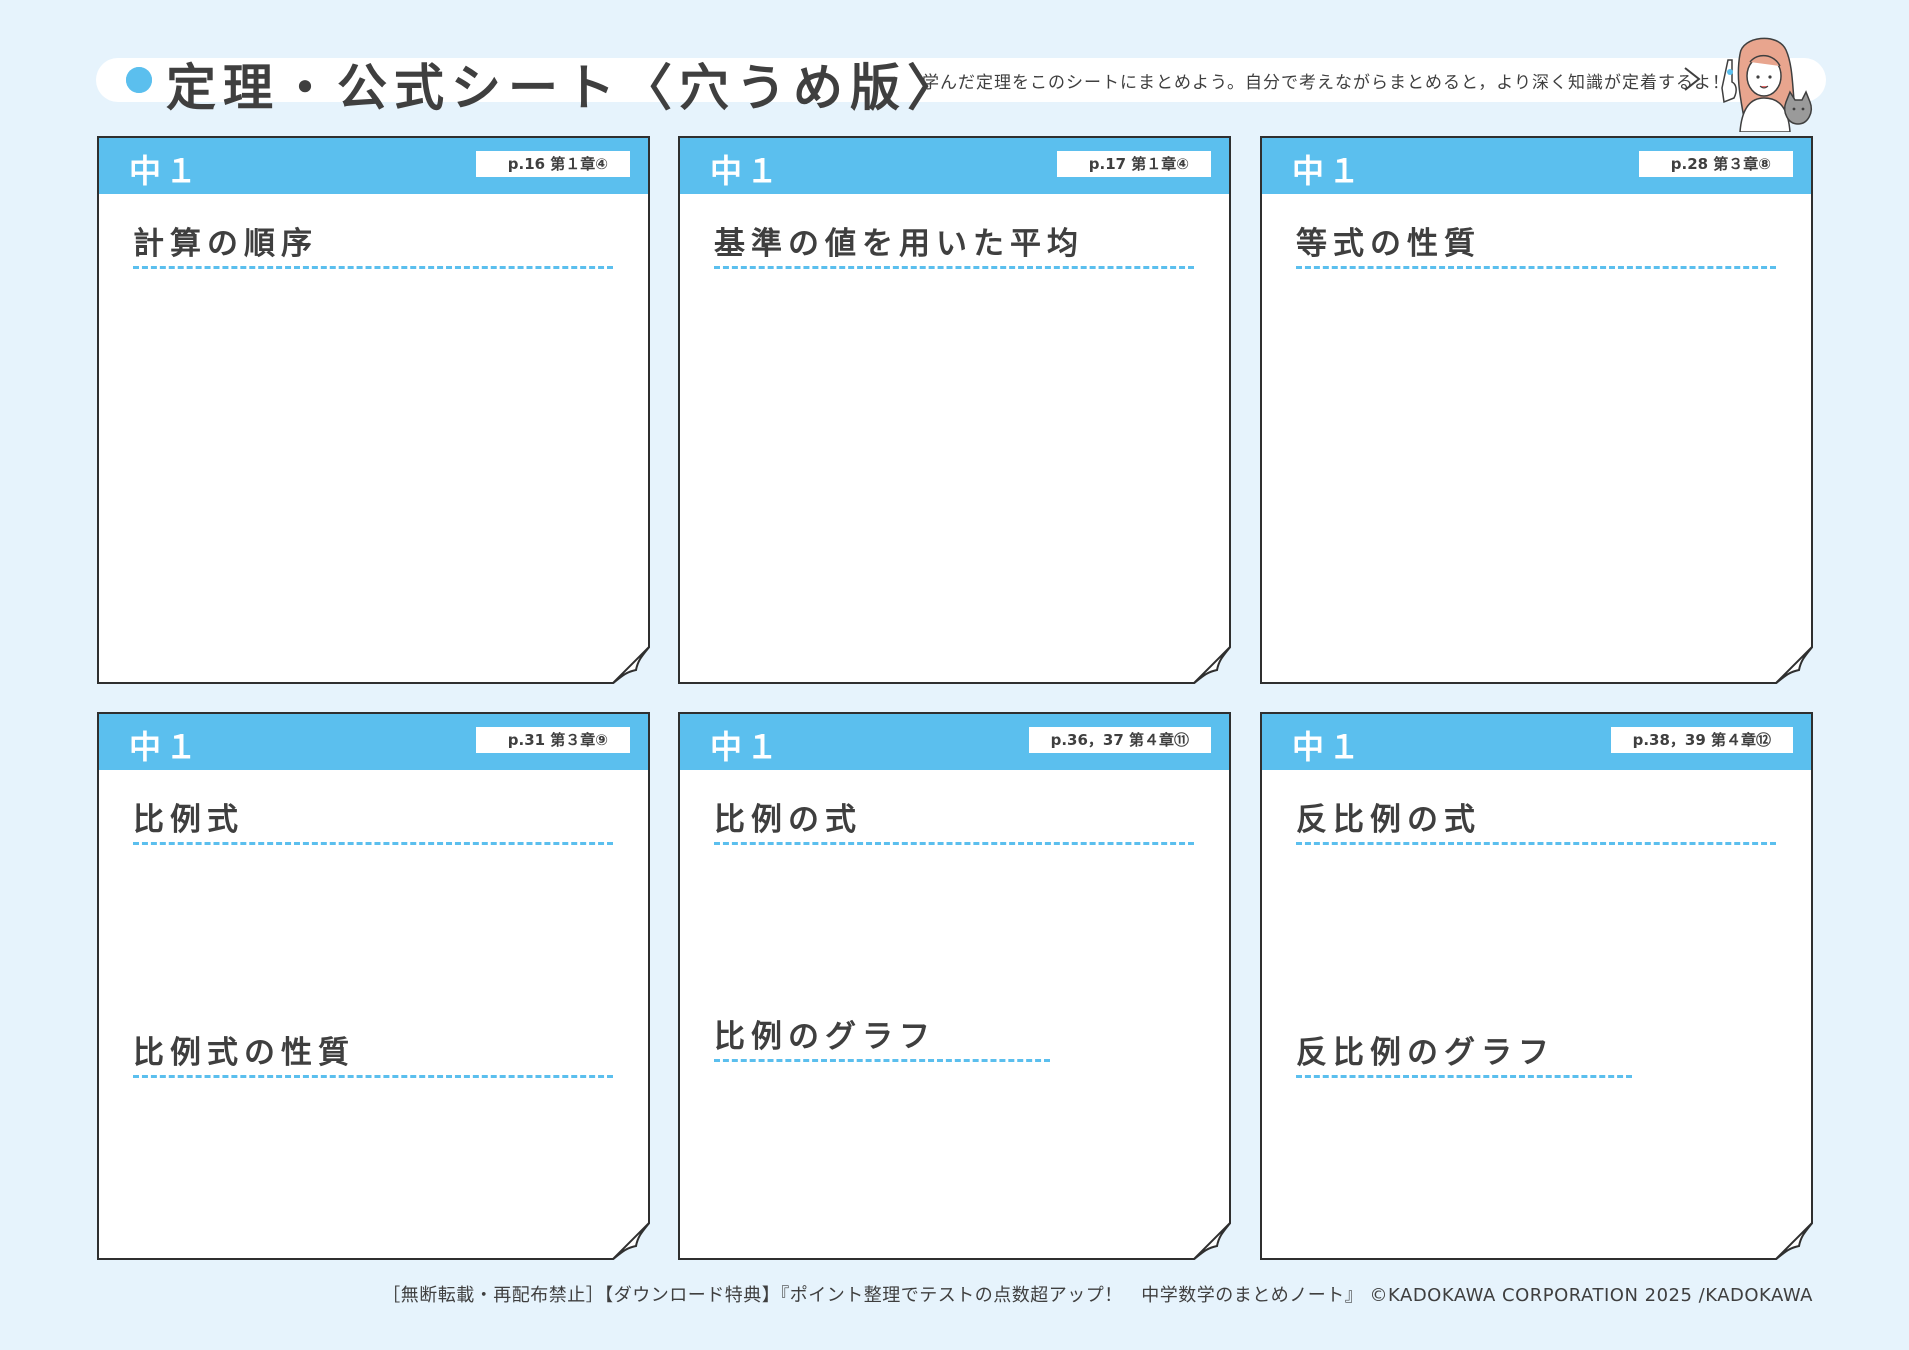  What do you see at coordinates (954, 986) in the screenshot?
I see `formula-card-5: 中１ p.36，37 第４章⑪ 比例の式 比例のグラフ` at bounding box center [954, 986].